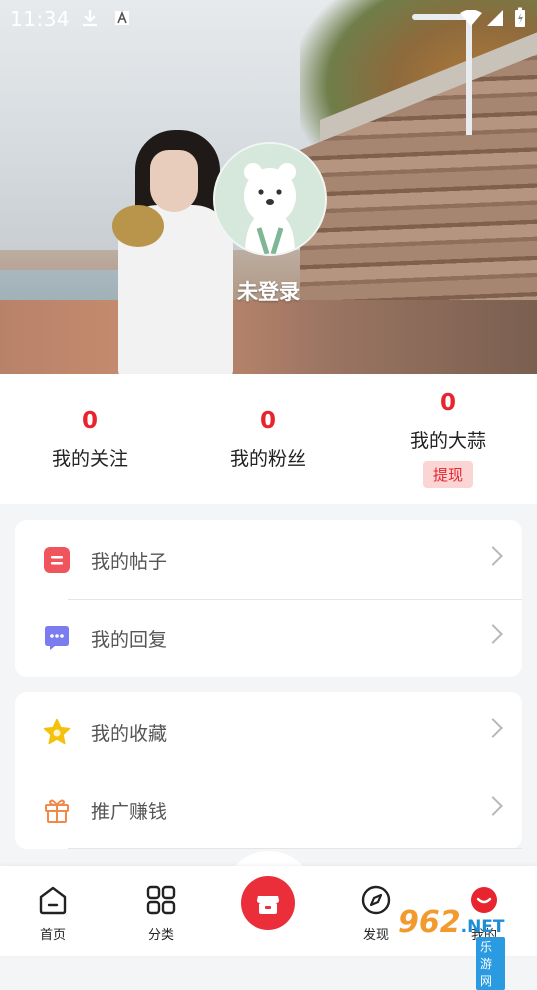 The width and height of the screenshot is (537, 990). Describe the element at coordinates (268, 291) in the screenshot. I see `login-status: 未登录` at that location.